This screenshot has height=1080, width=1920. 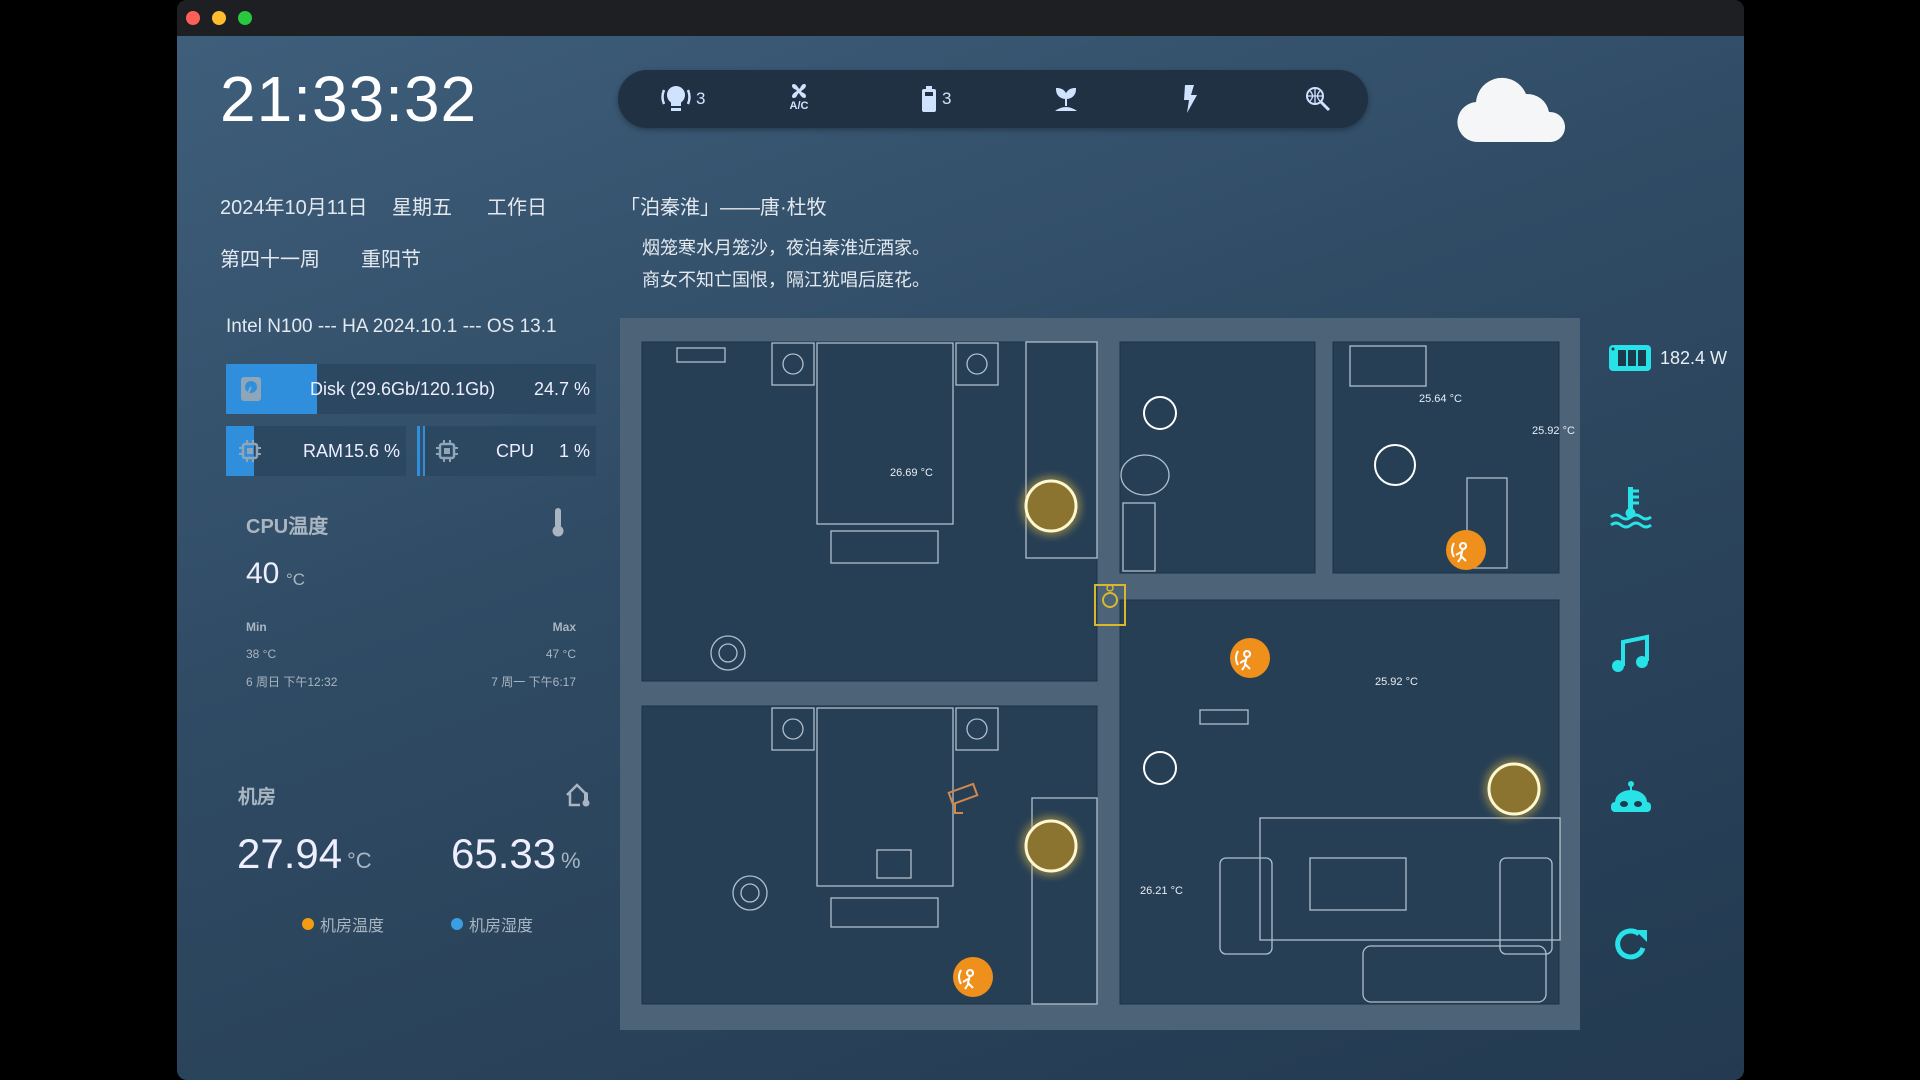 I want to click on battery-icon, so click(x=929, y=99).